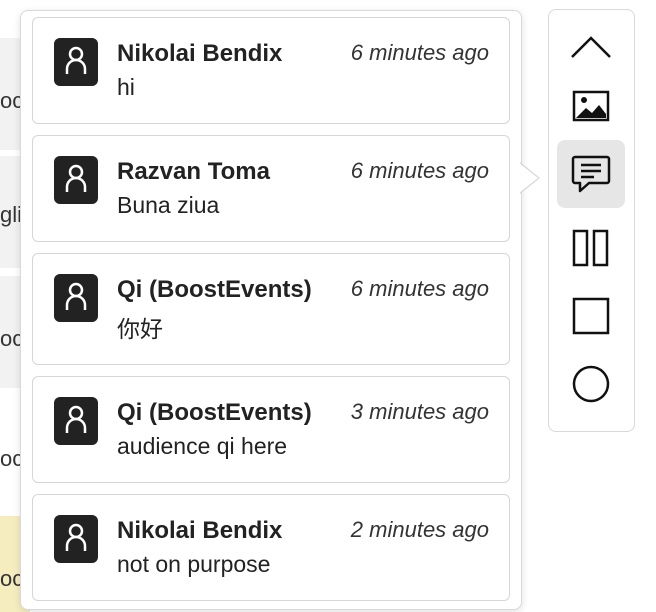  I want to click on square-shape-button, so click(591, 316).